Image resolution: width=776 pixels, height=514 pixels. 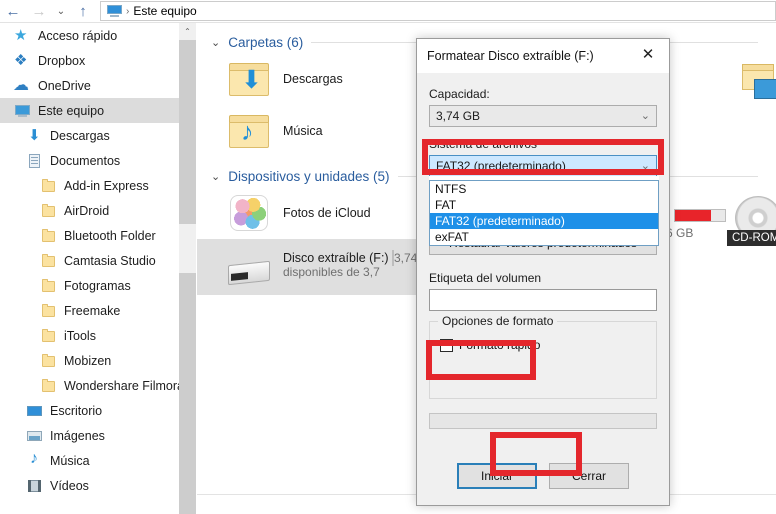 What do you see at coordinates (110, 235) in the screenshot?
I see `sidebar-item-label: Bluetooth Folder` at bounding box center [110, 235].